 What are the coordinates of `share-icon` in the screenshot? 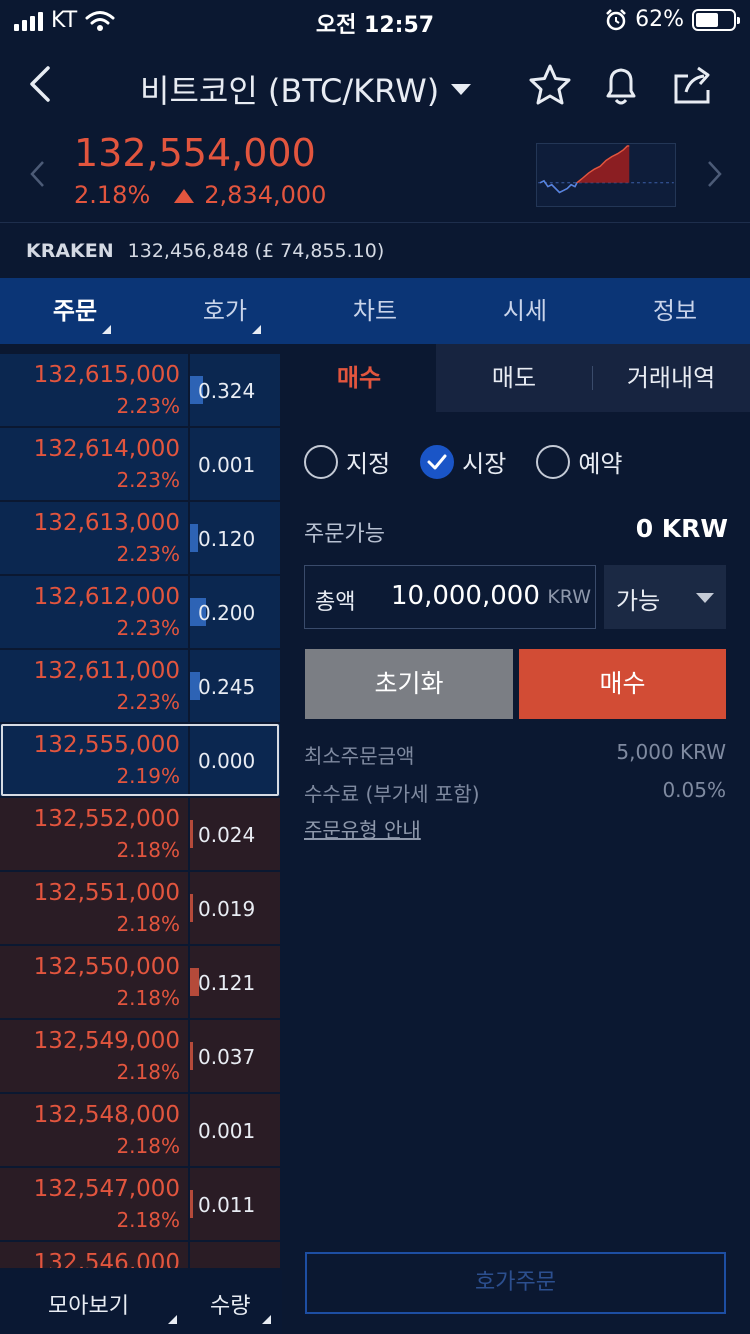 It's located at (693, 85).